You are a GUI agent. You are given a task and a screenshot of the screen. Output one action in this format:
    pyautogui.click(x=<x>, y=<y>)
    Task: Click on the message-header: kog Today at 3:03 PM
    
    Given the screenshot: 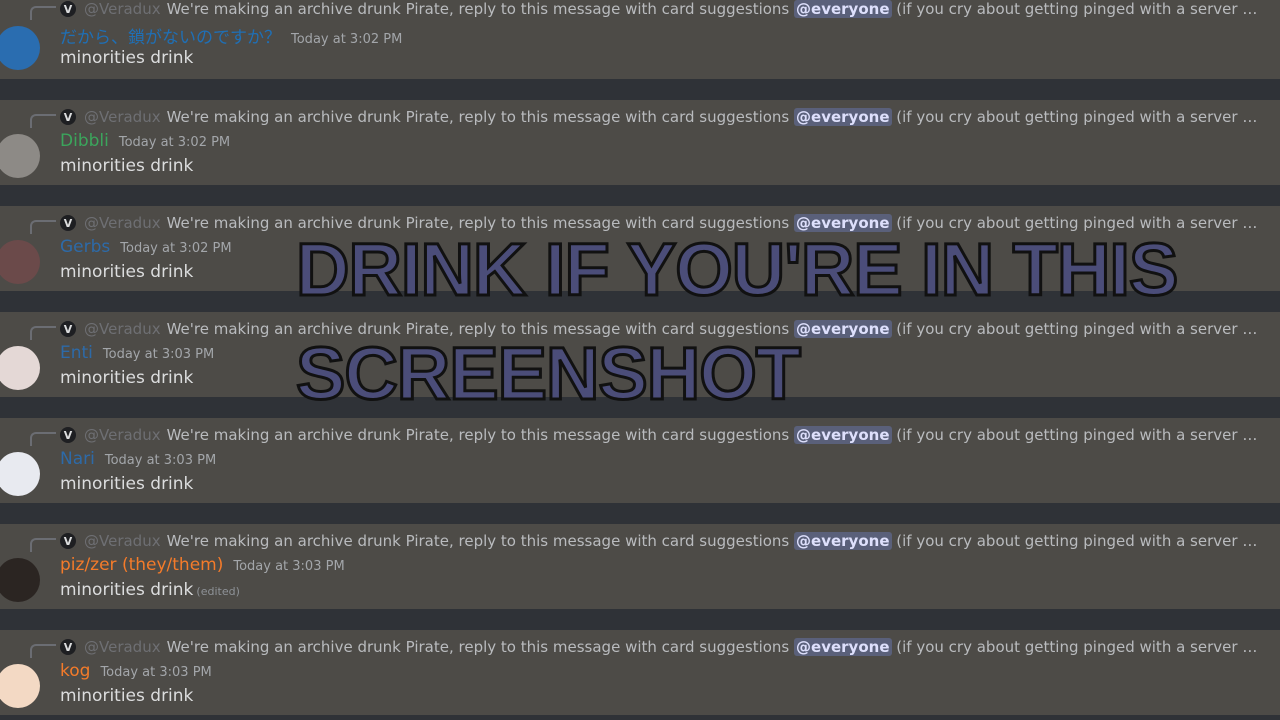 What is the action you would take?
    pyautogui.click(x=136, y=671)
    